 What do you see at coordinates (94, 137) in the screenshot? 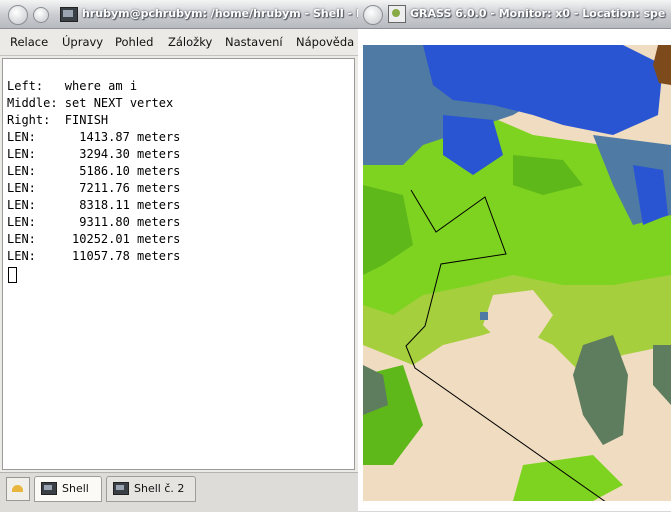
I see `terminal-line: LEN: 1413.87 meters` at bounding box center [94, 137].